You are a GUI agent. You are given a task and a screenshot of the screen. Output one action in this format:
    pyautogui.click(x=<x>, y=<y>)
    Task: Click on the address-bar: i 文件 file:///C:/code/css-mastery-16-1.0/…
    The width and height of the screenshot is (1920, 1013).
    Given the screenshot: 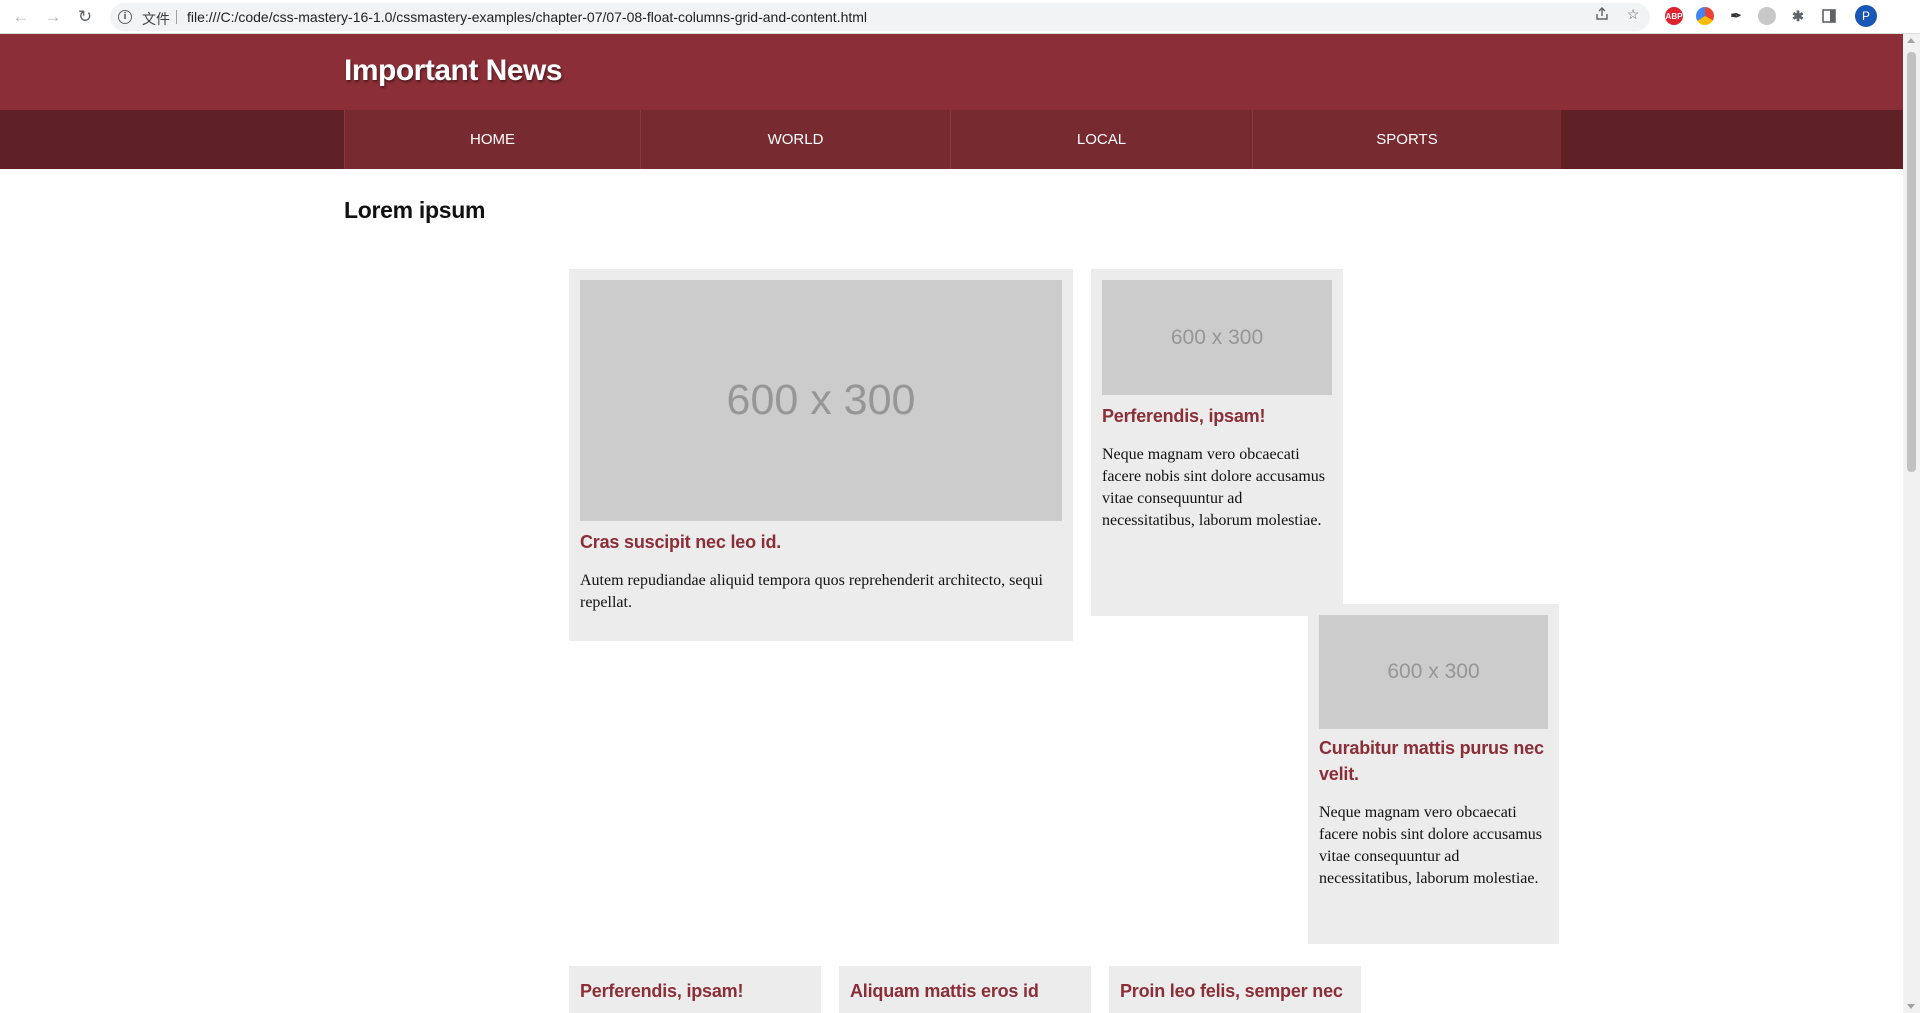 What is the action you would take?
    pyautogui.click(x=880, y=17)
    